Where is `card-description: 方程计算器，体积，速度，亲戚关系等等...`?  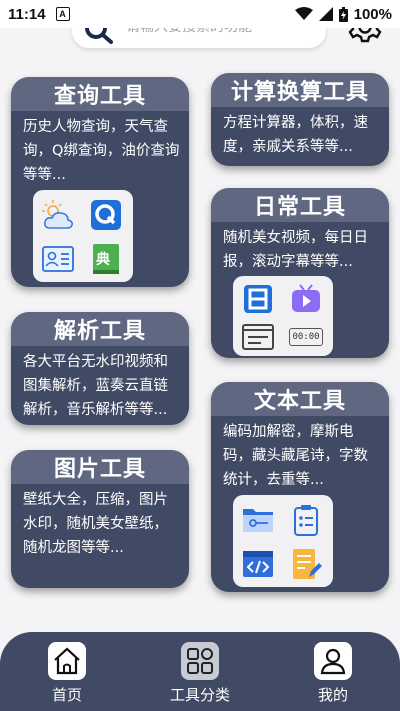
card-description: 方程计算器，体积，速度，亲戚关系等等... is located at coordinates (295, 135).